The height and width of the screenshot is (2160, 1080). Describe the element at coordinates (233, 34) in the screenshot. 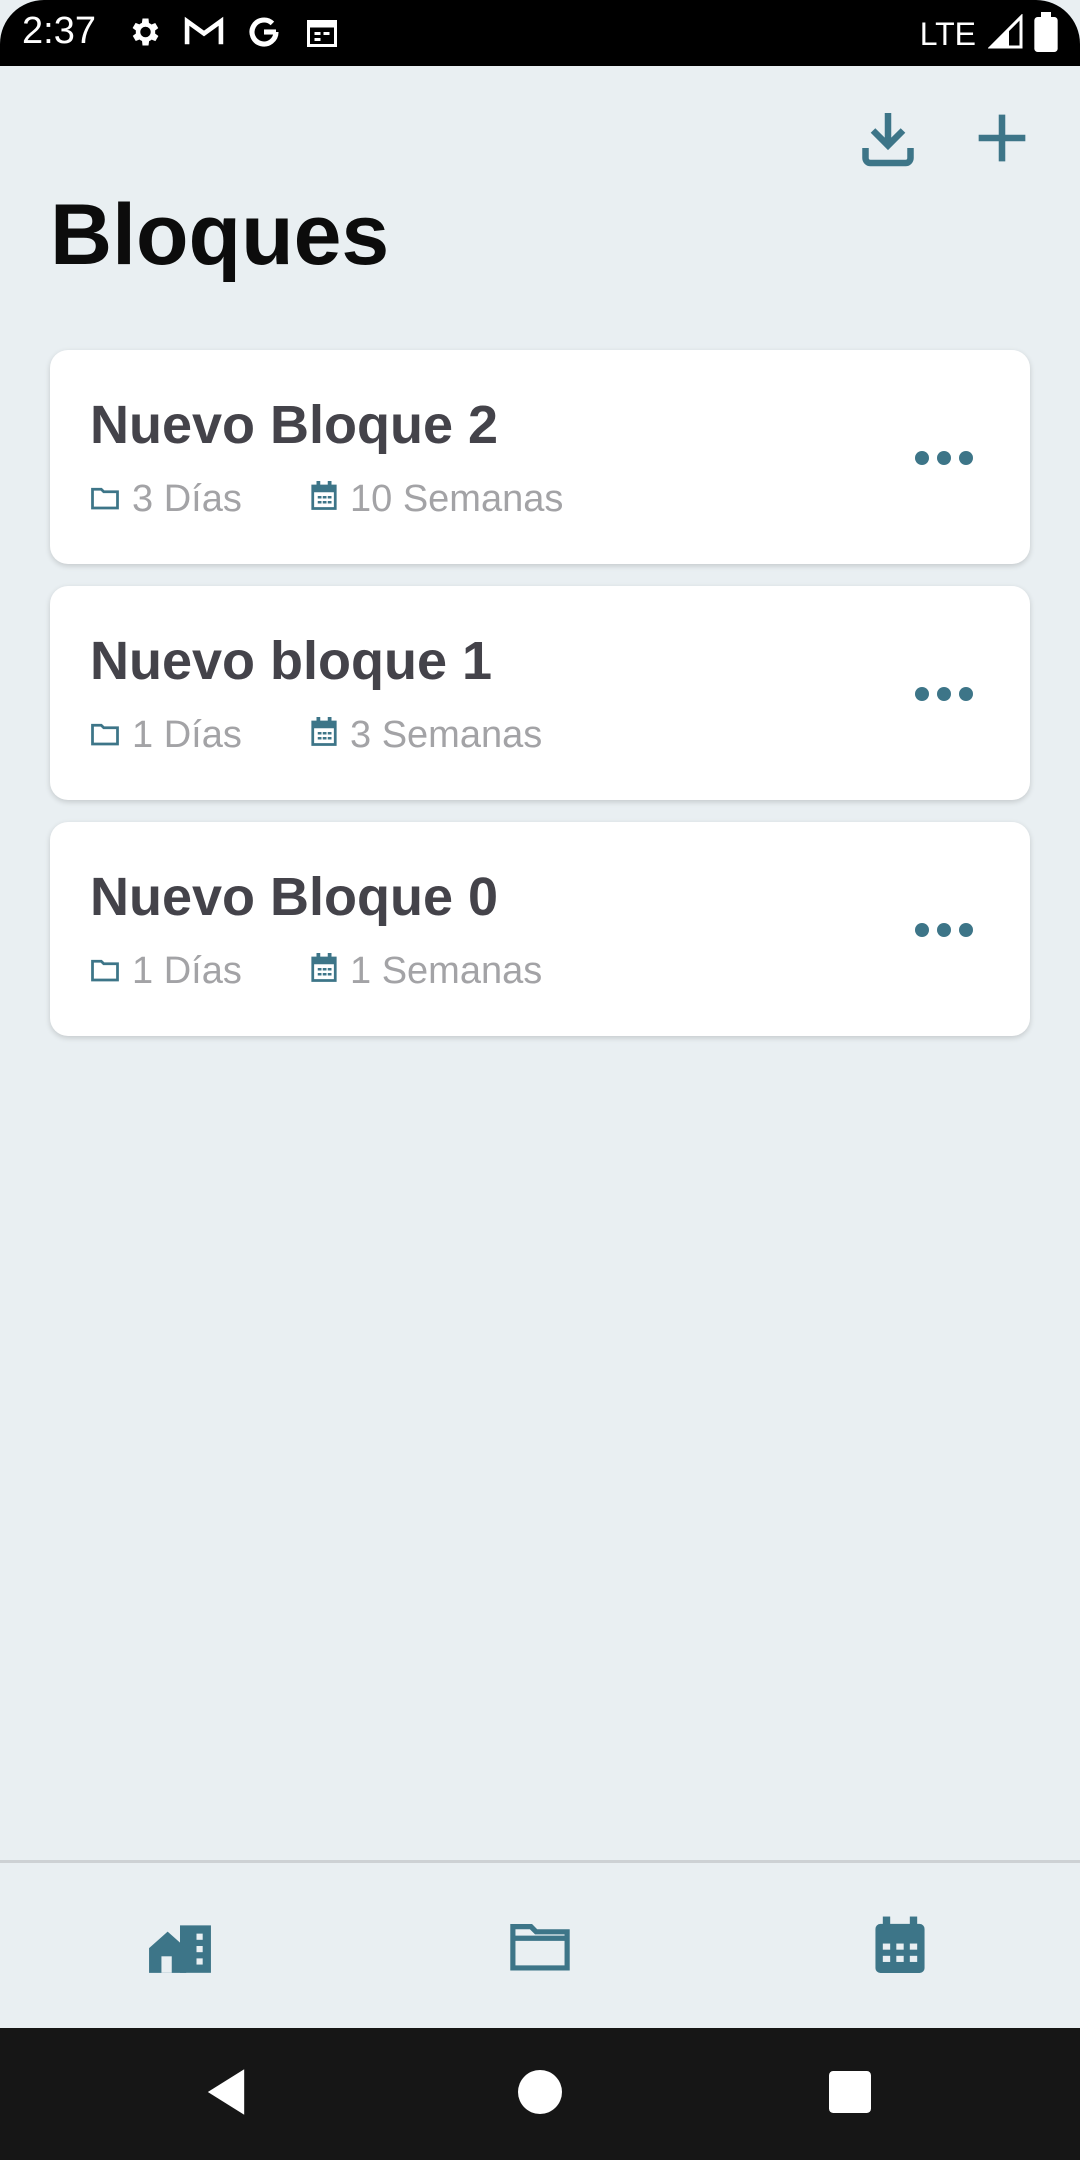

I see `notification-icons` at that location.